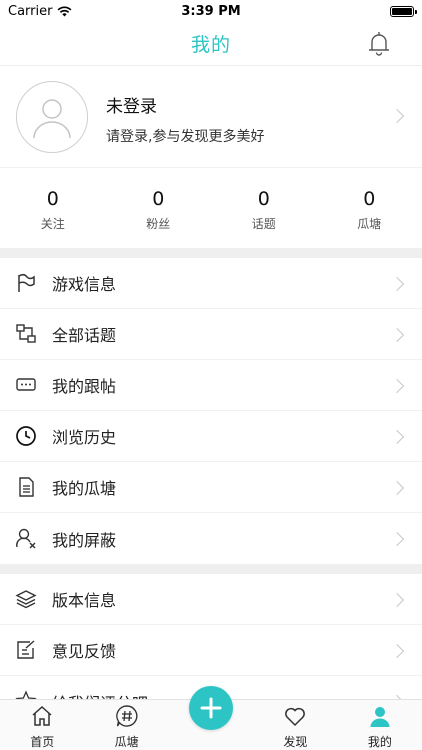  What do you see at coordinates (84, 651) in the screenshot?
I see `menu-item-label: 意见反馈` at bounding box center [84, 651].